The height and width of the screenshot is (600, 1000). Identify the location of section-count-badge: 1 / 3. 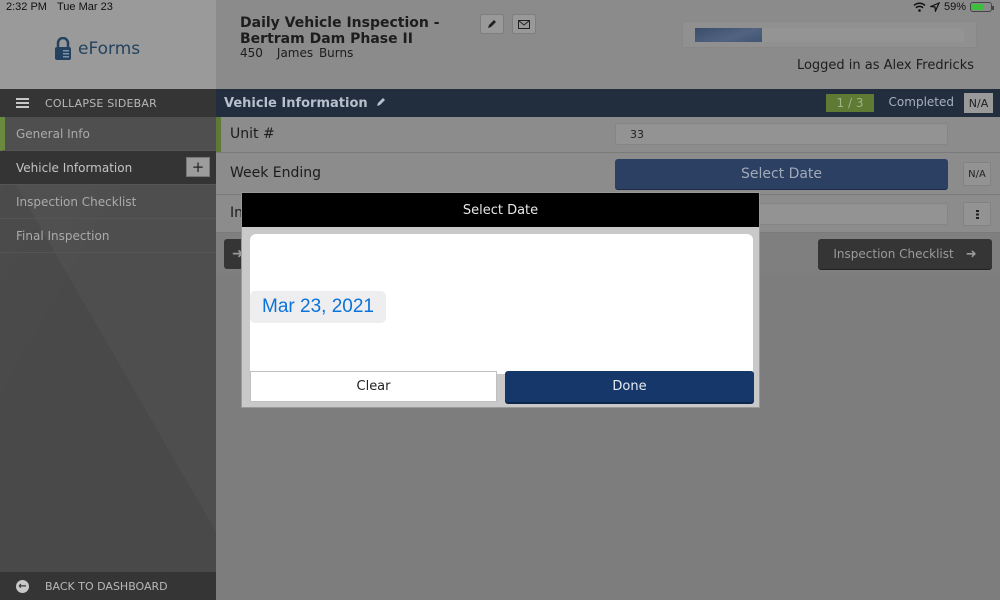
(850, 103).